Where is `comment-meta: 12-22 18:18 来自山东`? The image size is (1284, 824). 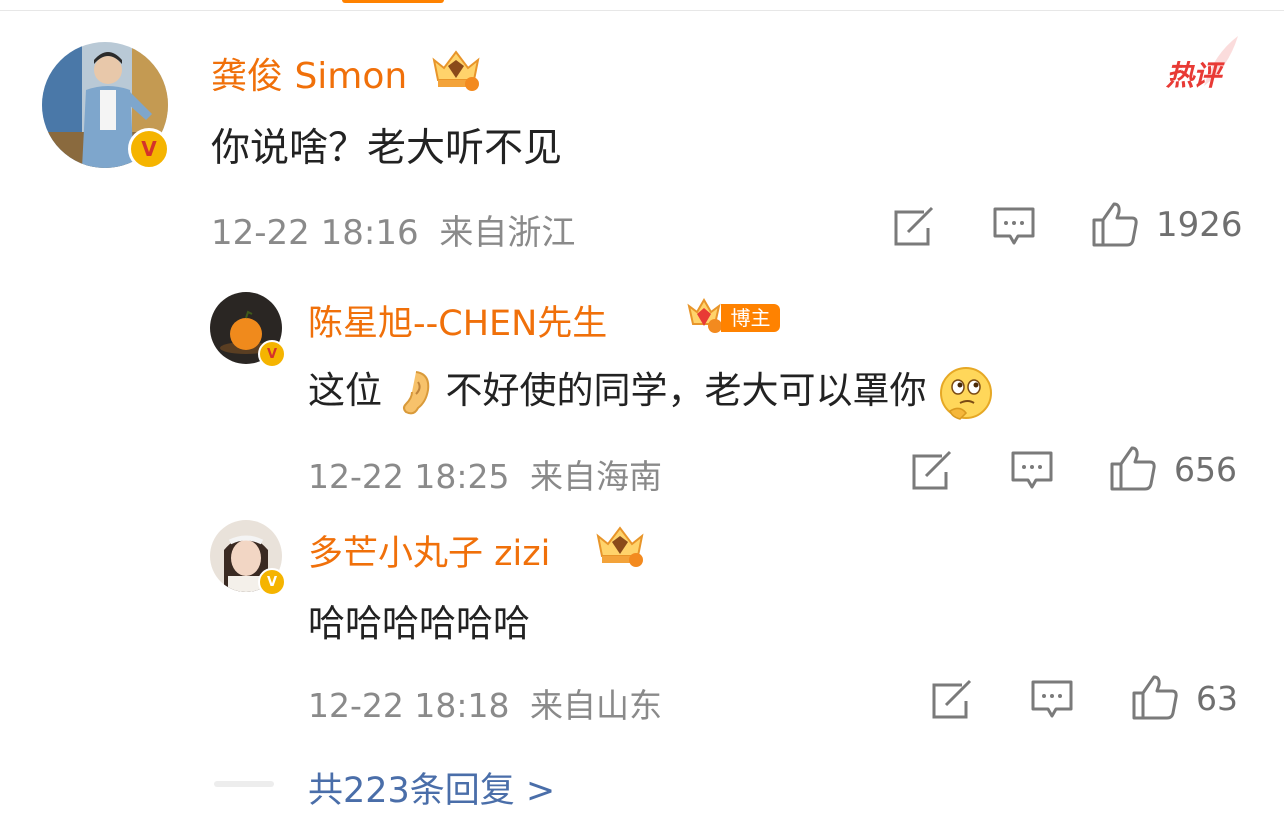
comment-meta: 12-22 18:18 来自山东 is located at coordinates (485, 703).